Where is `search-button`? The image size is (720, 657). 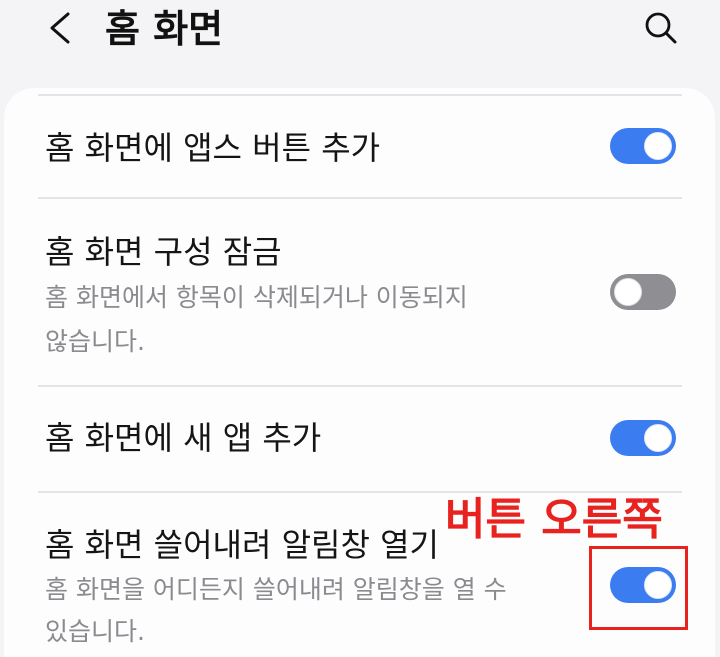 search-button is located at coordinates (660, 28).